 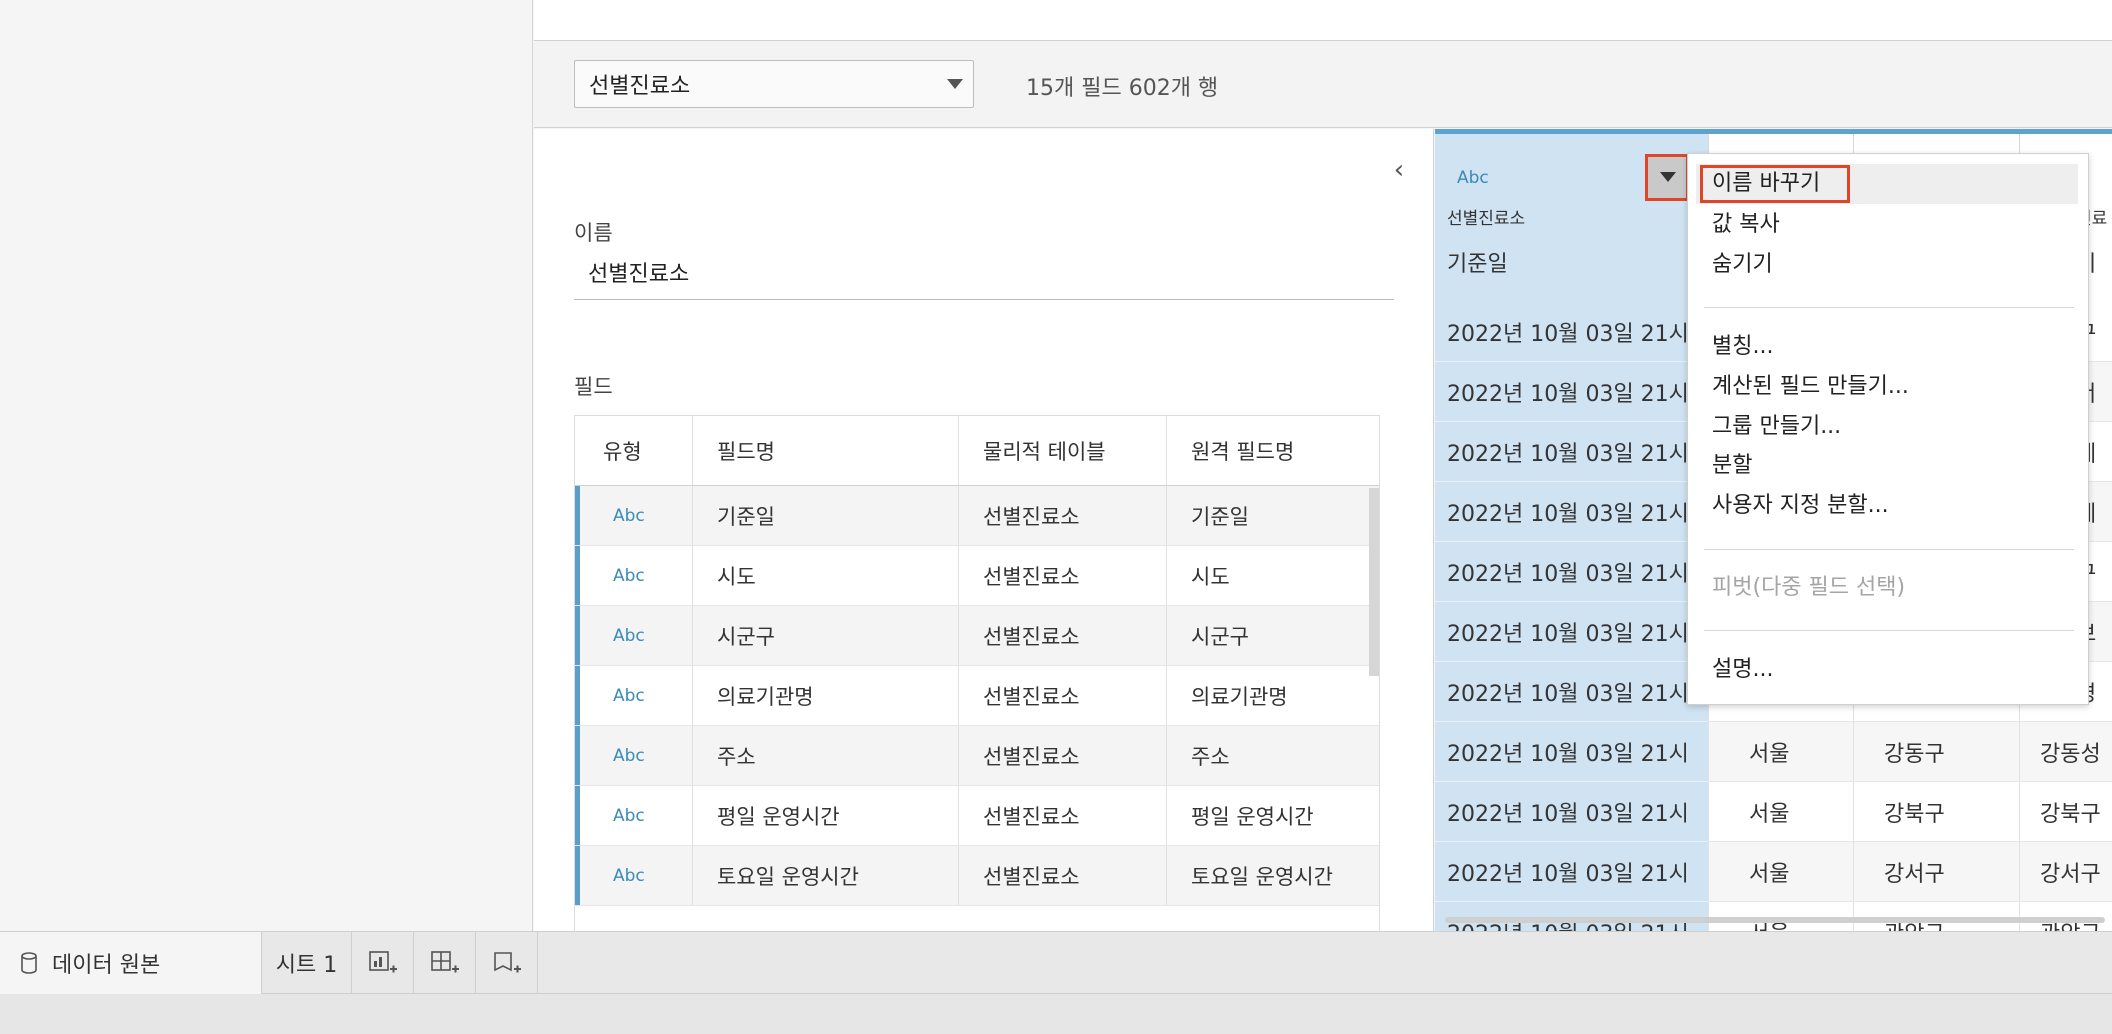 What do you see at coordinates (1888, 265) in the screenshot?
I see `menu-item-hide: 숨기기` at bounding box center [1888, 265].